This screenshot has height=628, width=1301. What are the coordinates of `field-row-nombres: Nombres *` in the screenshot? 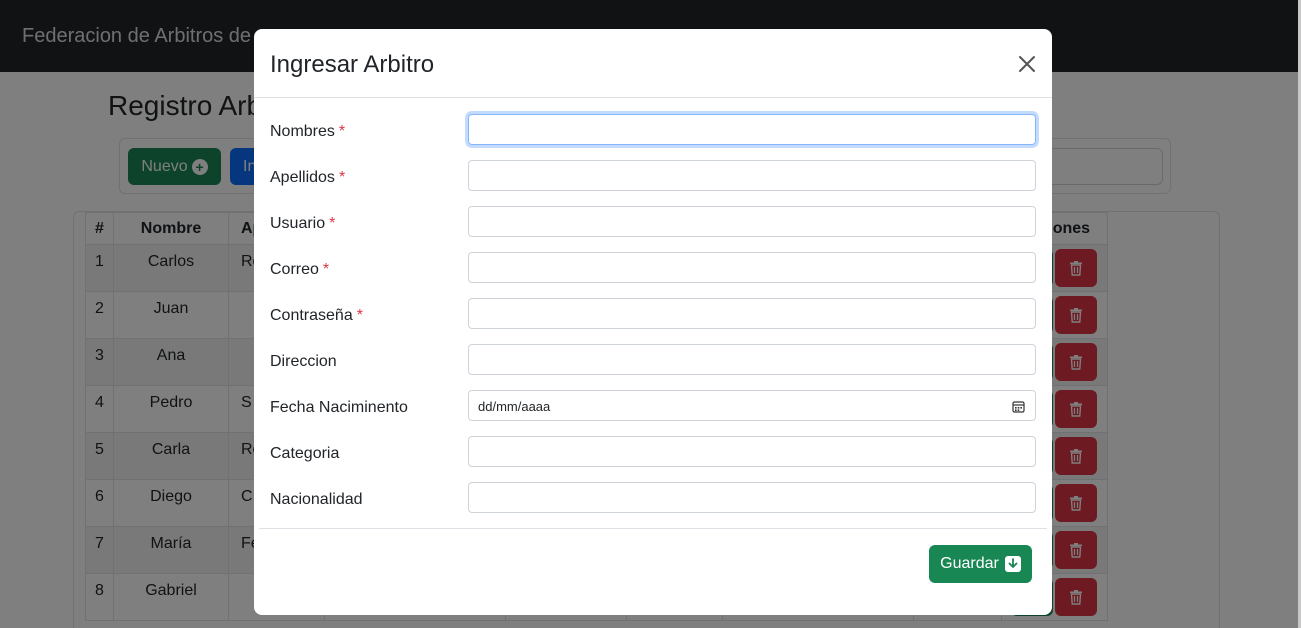 It's located at (653, 129).